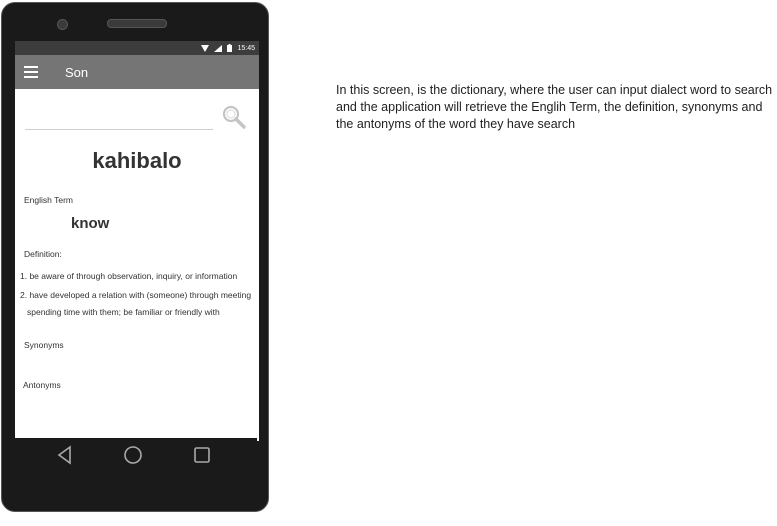  What do you see at coordinates (44, 345) in the screenshot?
I see `synonyms-label: Synonyms` at bounding box center [44, 345].